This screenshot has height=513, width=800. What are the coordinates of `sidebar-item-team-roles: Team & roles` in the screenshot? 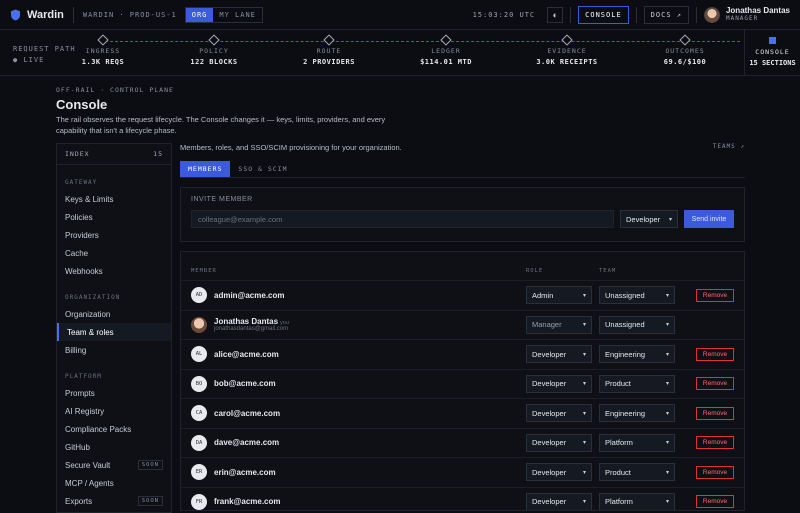 It's located at (114, 332).